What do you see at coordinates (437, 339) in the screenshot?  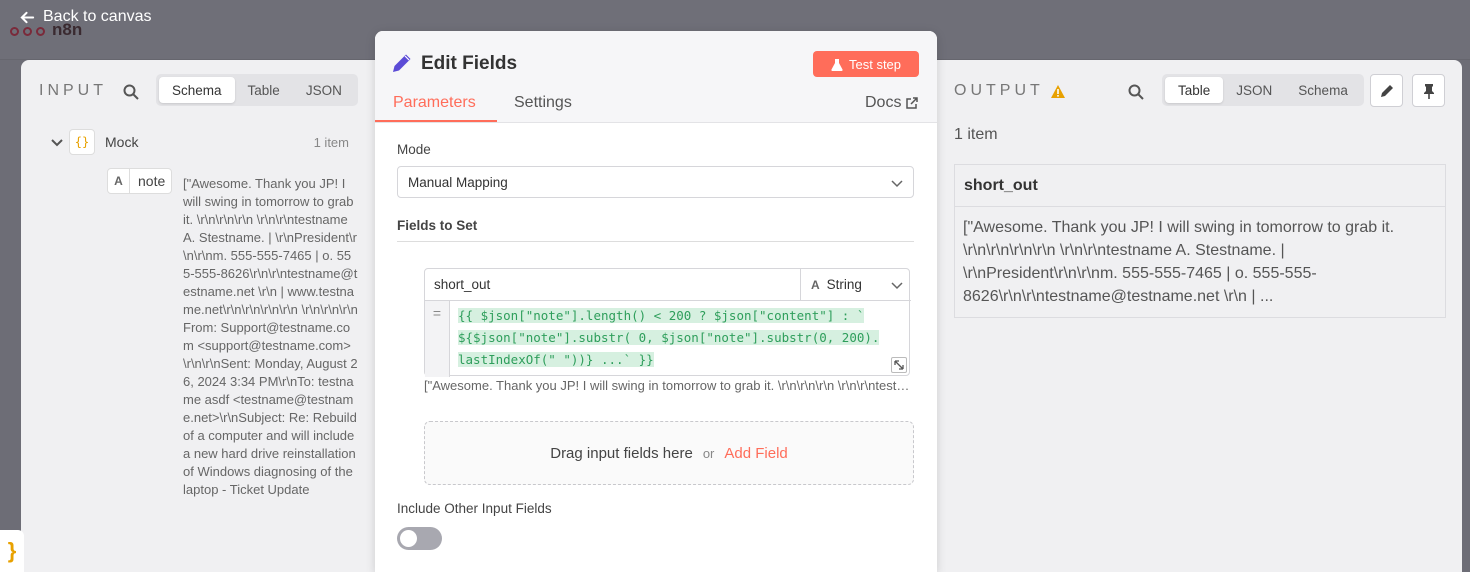 I see `expression-indicator: =` at bounding box center [437, 339].